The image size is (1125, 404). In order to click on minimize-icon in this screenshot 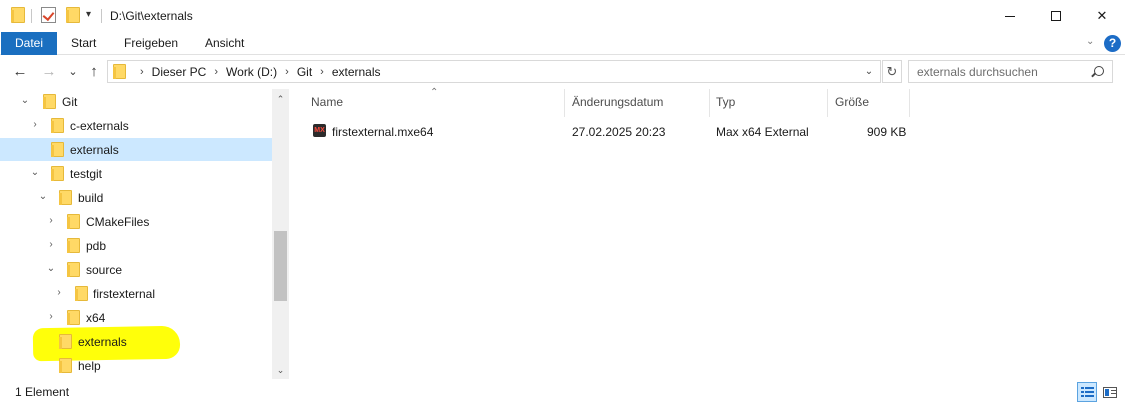, I will do `click(1010, 16)`.